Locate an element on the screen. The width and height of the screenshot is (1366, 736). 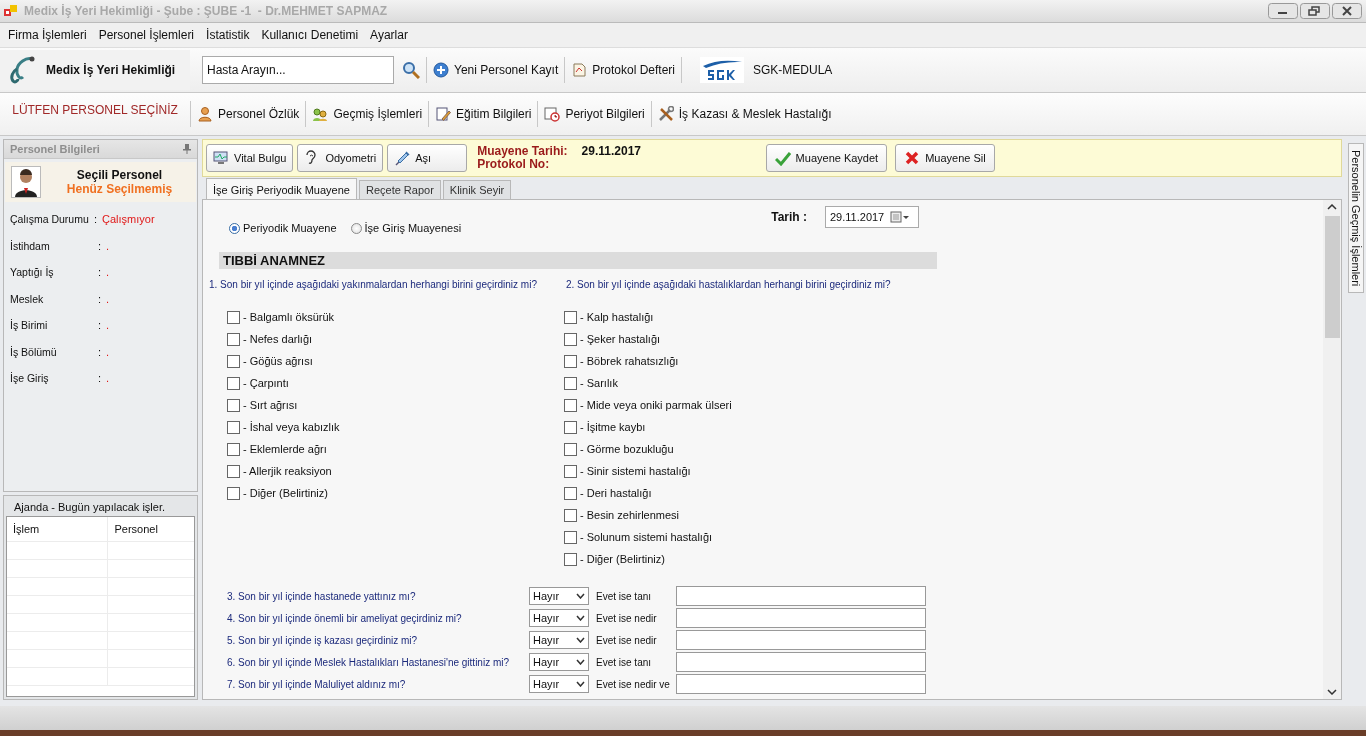
toolbar-button: Eğitim Bilgileri is located at coordinates (483, 114).